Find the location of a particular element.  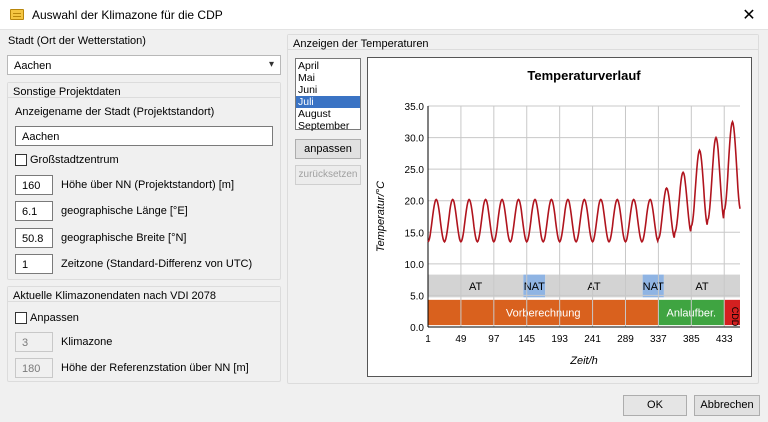

longitude-field: 6.1 is located at coordinates (34, 211).